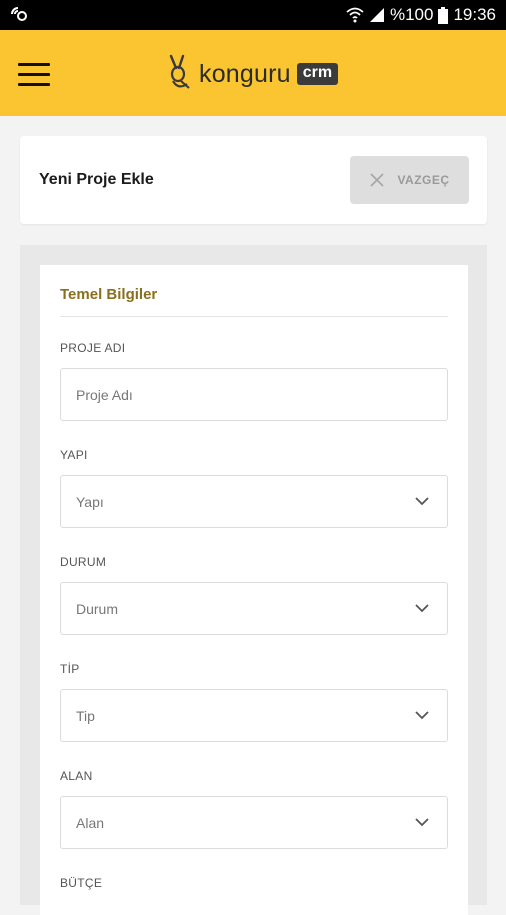  Describe the element at coordinates (70, 669) in the screenshot. I see `type-label: TİP` at that location.